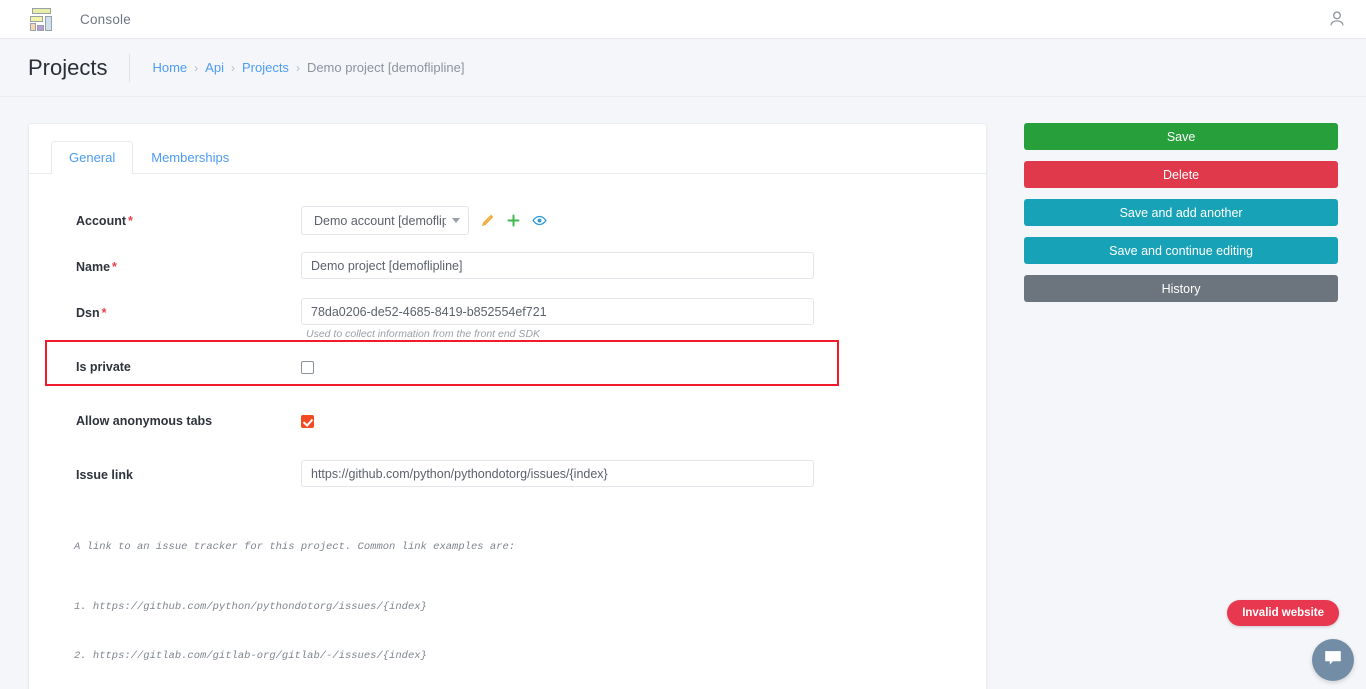  Describe the element at coordinates (169, 67) in the screenshot. I see `breadcrumb-item-home: Home` at that location.